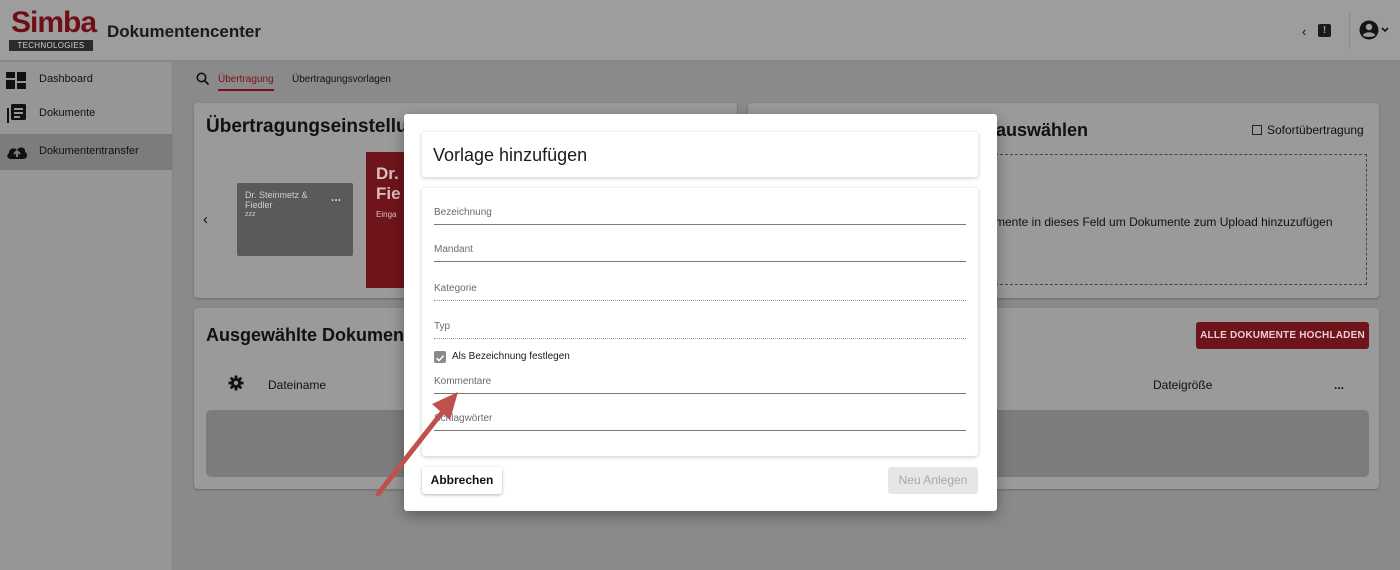  What do you see at coordinates (51, 45) in the screenshot?
I see `logo-subtitle: TECHNOLOGIES` at bounding box center [51, 45].